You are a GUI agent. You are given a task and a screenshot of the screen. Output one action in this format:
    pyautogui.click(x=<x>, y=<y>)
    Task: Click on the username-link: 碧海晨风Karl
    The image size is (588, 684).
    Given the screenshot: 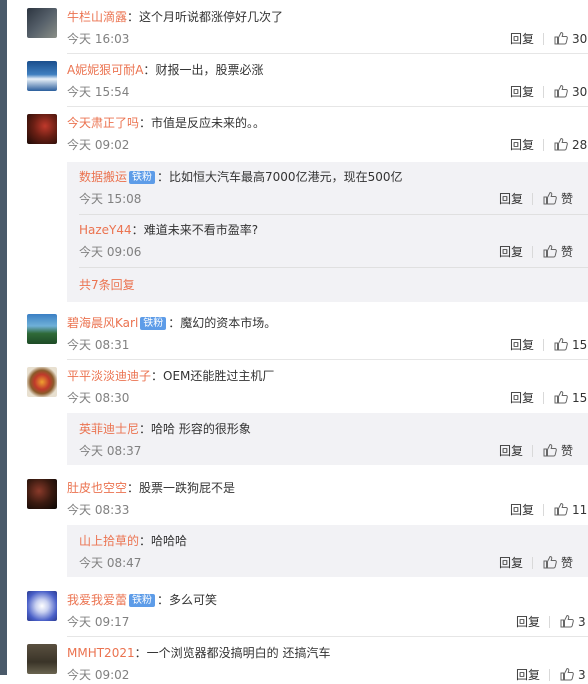 What is the action you would take?
    pyautogui.click(x=102, y=323)
    